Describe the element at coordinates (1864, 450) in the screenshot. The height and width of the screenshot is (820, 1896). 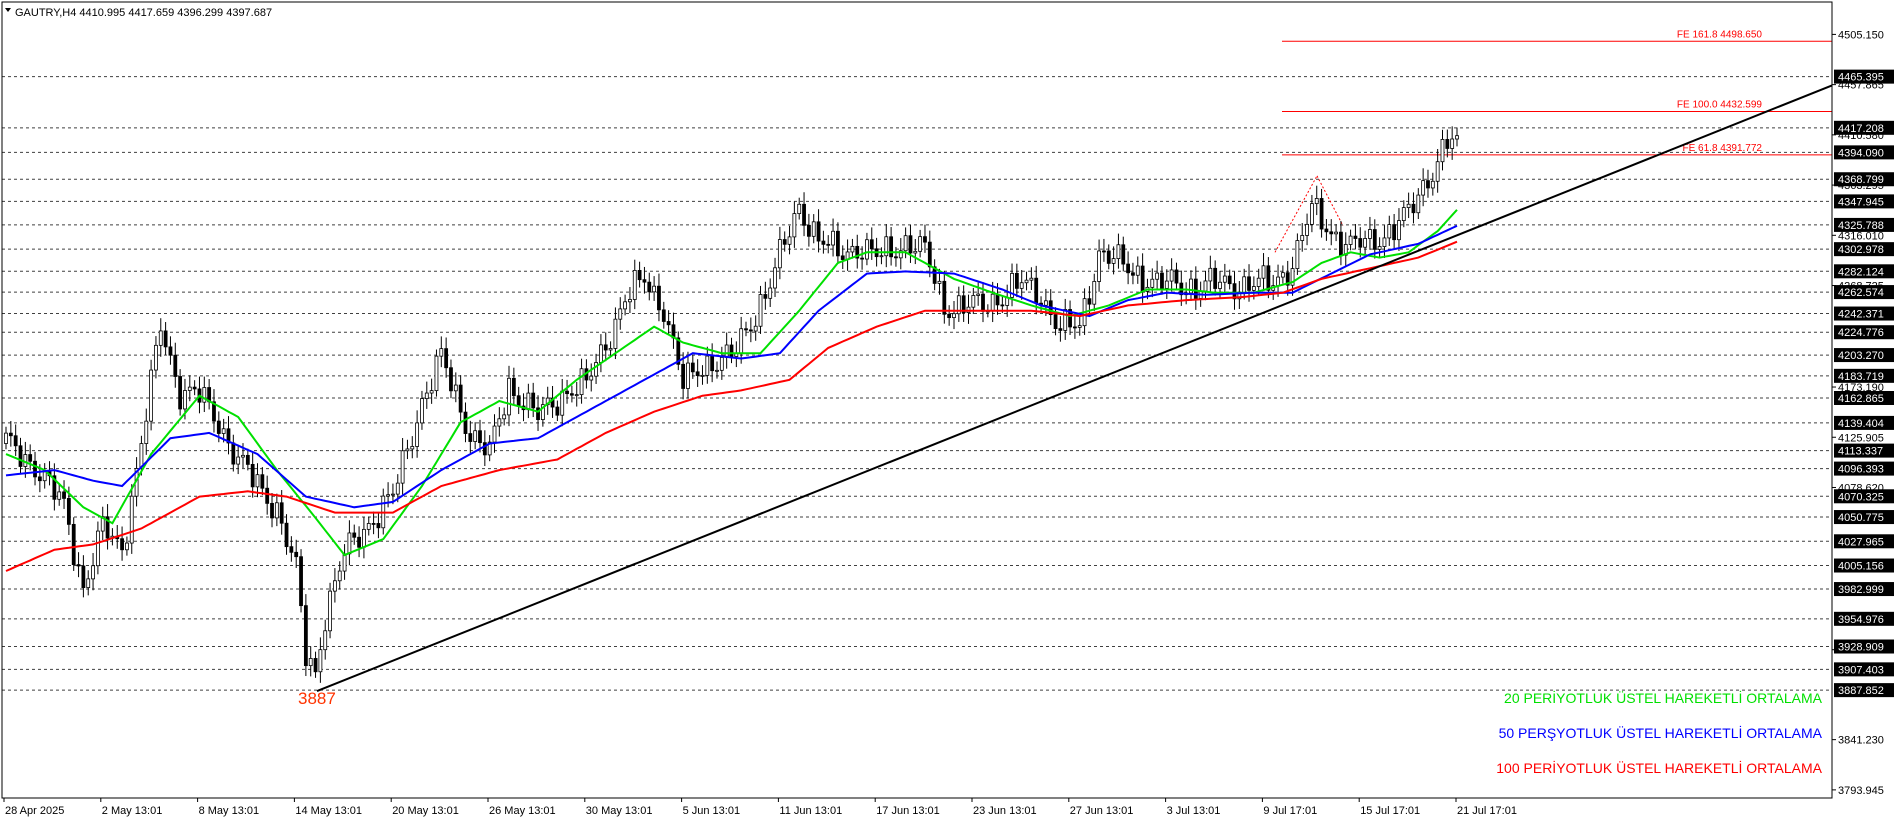
I see `level-price-tag: 4113.337` at that location.